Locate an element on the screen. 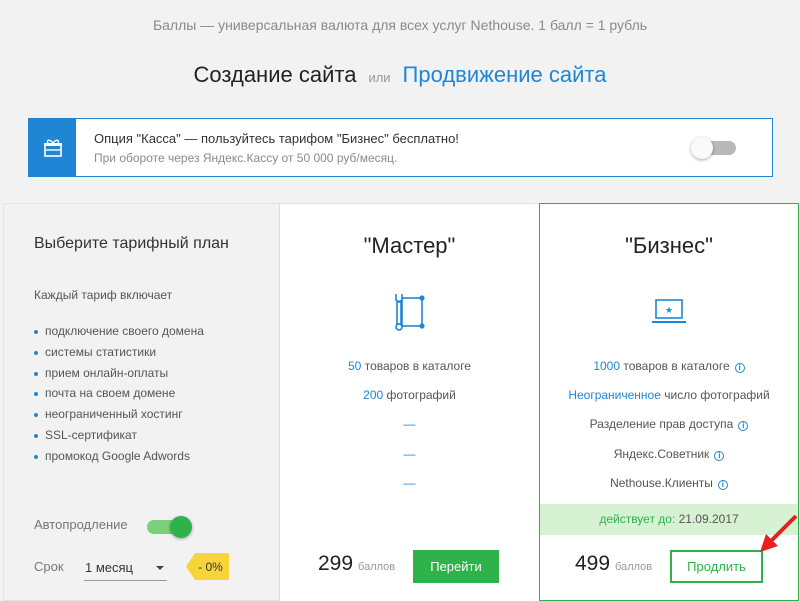 This screenshot has height=601, width=800. tab-site-promotion: Продвижение сайта is located at coordinates (505, 74).